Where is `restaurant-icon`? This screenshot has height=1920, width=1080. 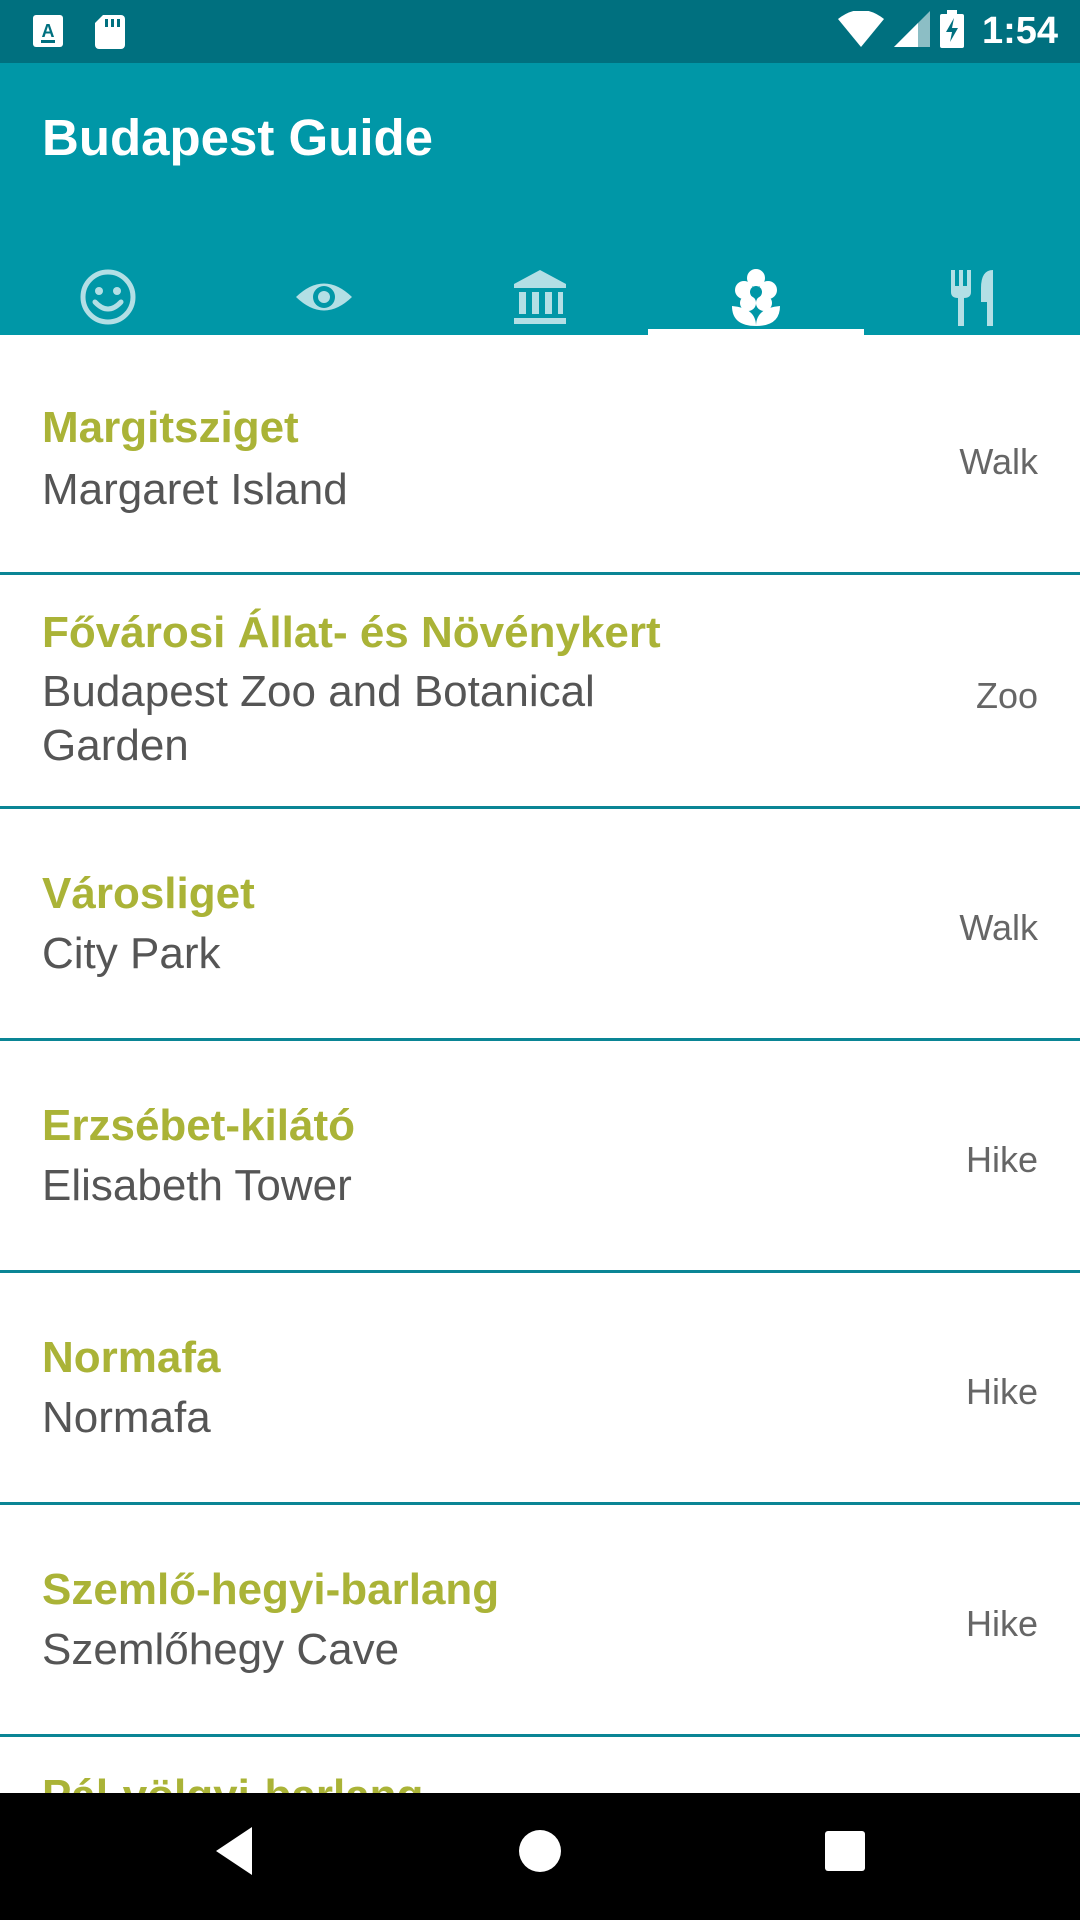
restaurant-icon is located at coordinates (972, 284).